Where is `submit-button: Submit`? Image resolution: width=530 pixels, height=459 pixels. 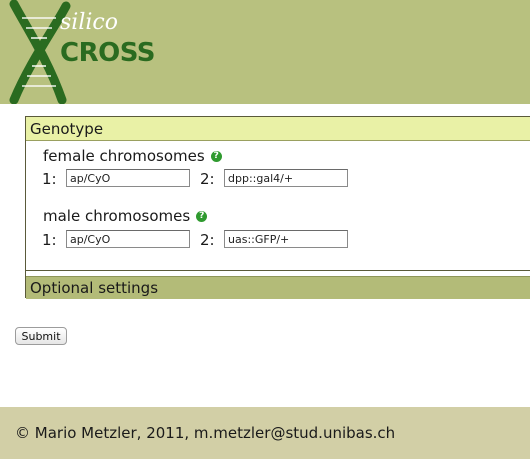
submit-button: Submit is located at coordinates (41, 336).